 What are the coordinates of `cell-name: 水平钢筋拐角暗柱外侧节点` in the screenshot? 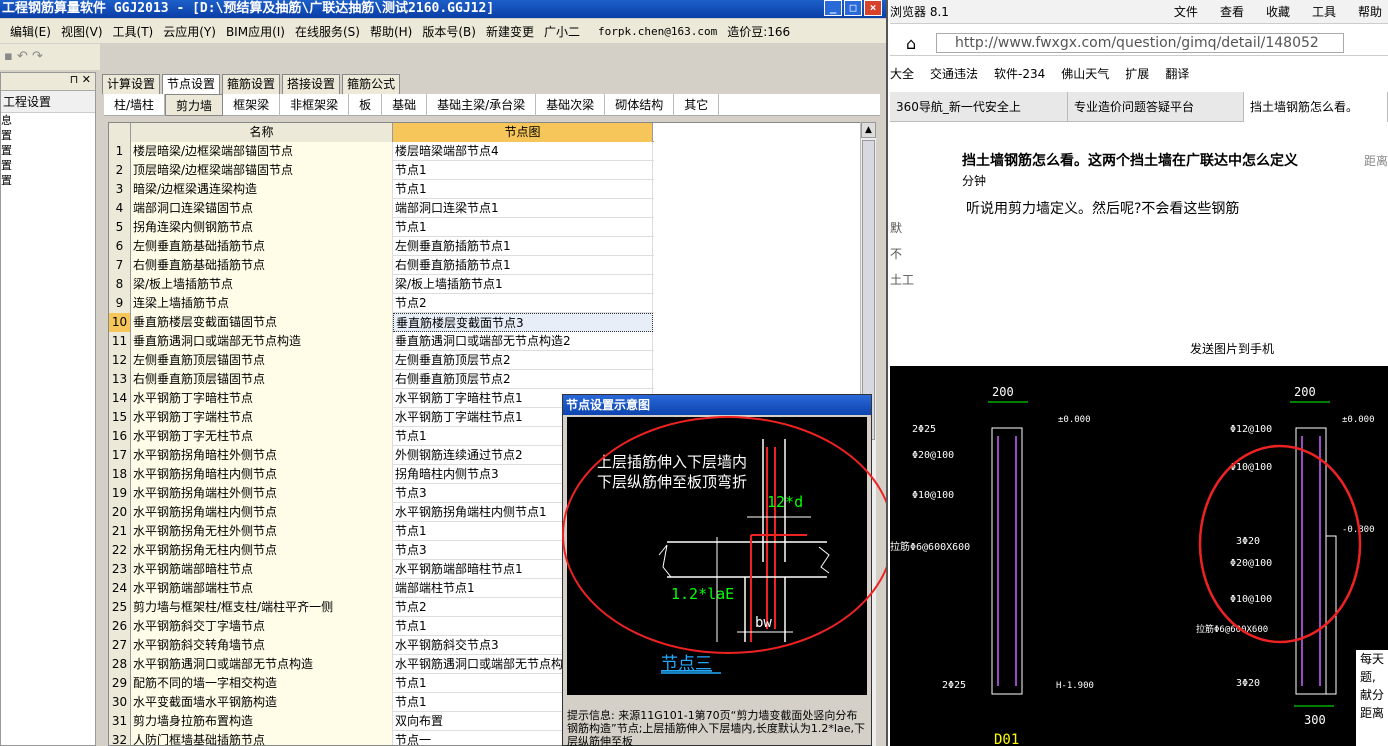 It's located at (262, 455).